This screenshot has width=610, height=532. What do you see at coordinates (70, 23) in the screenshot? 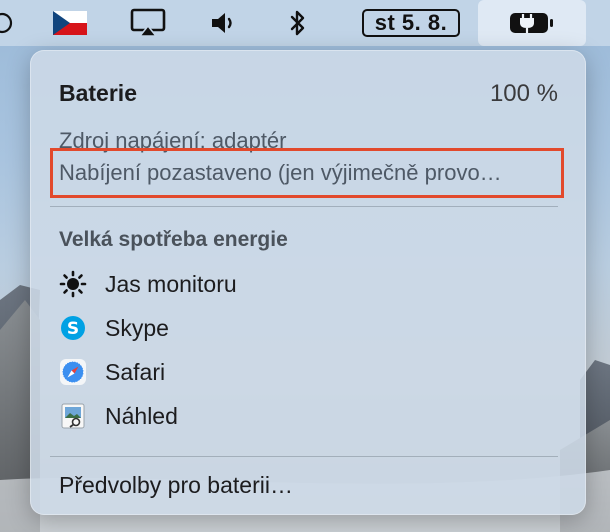
I see `czech-flag-icon` at bounding box center [70, 23].